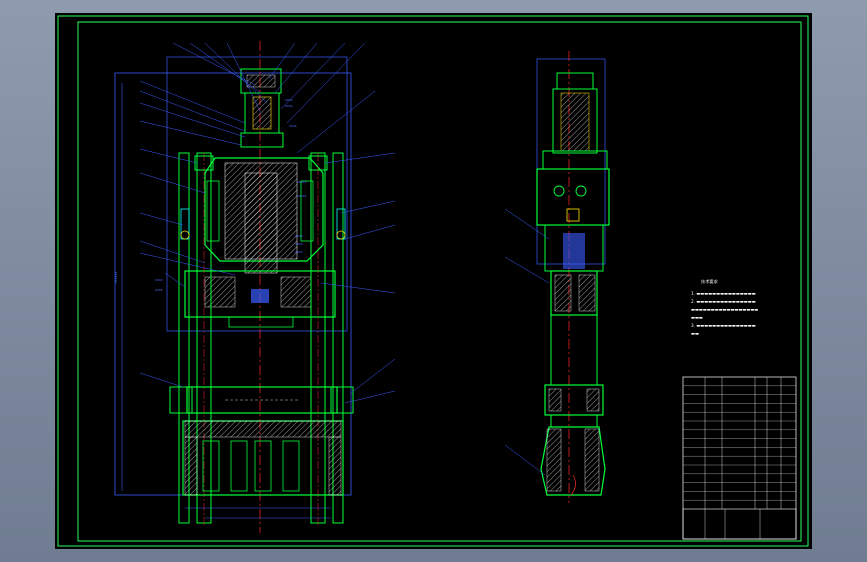  What do you see at coordinates (723, 301) in the screenshot?
I see `svg-text: 2. ▬▬▬▬▬▬▬▬▬▬▬▬▬▬▬` at bounding box center [723, 301].